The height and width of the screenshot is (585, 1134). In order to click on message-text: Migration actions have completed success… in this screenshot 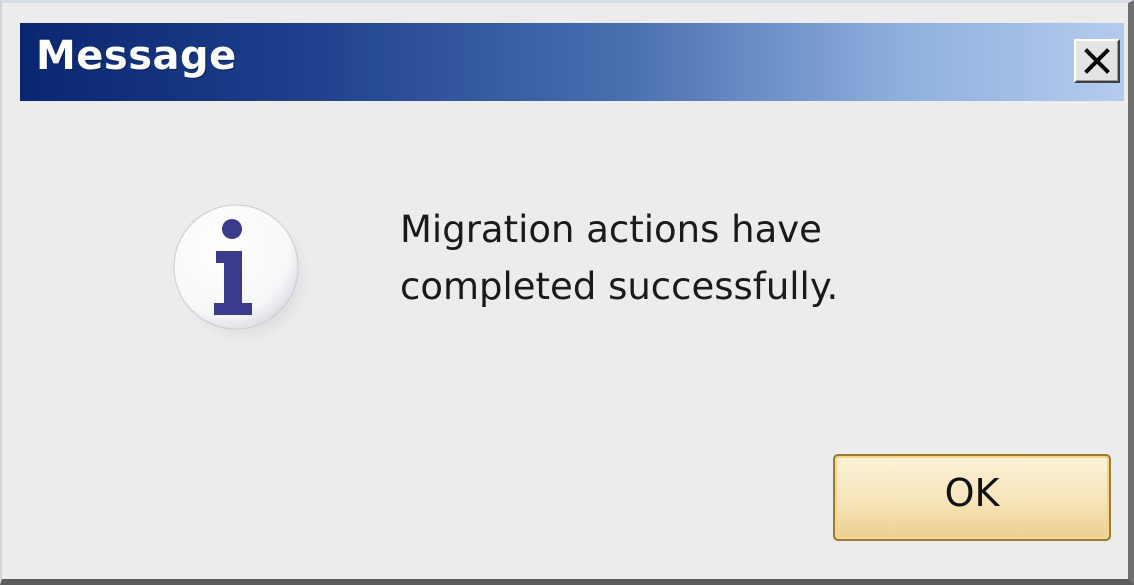, I will do `click(660, 258)`.